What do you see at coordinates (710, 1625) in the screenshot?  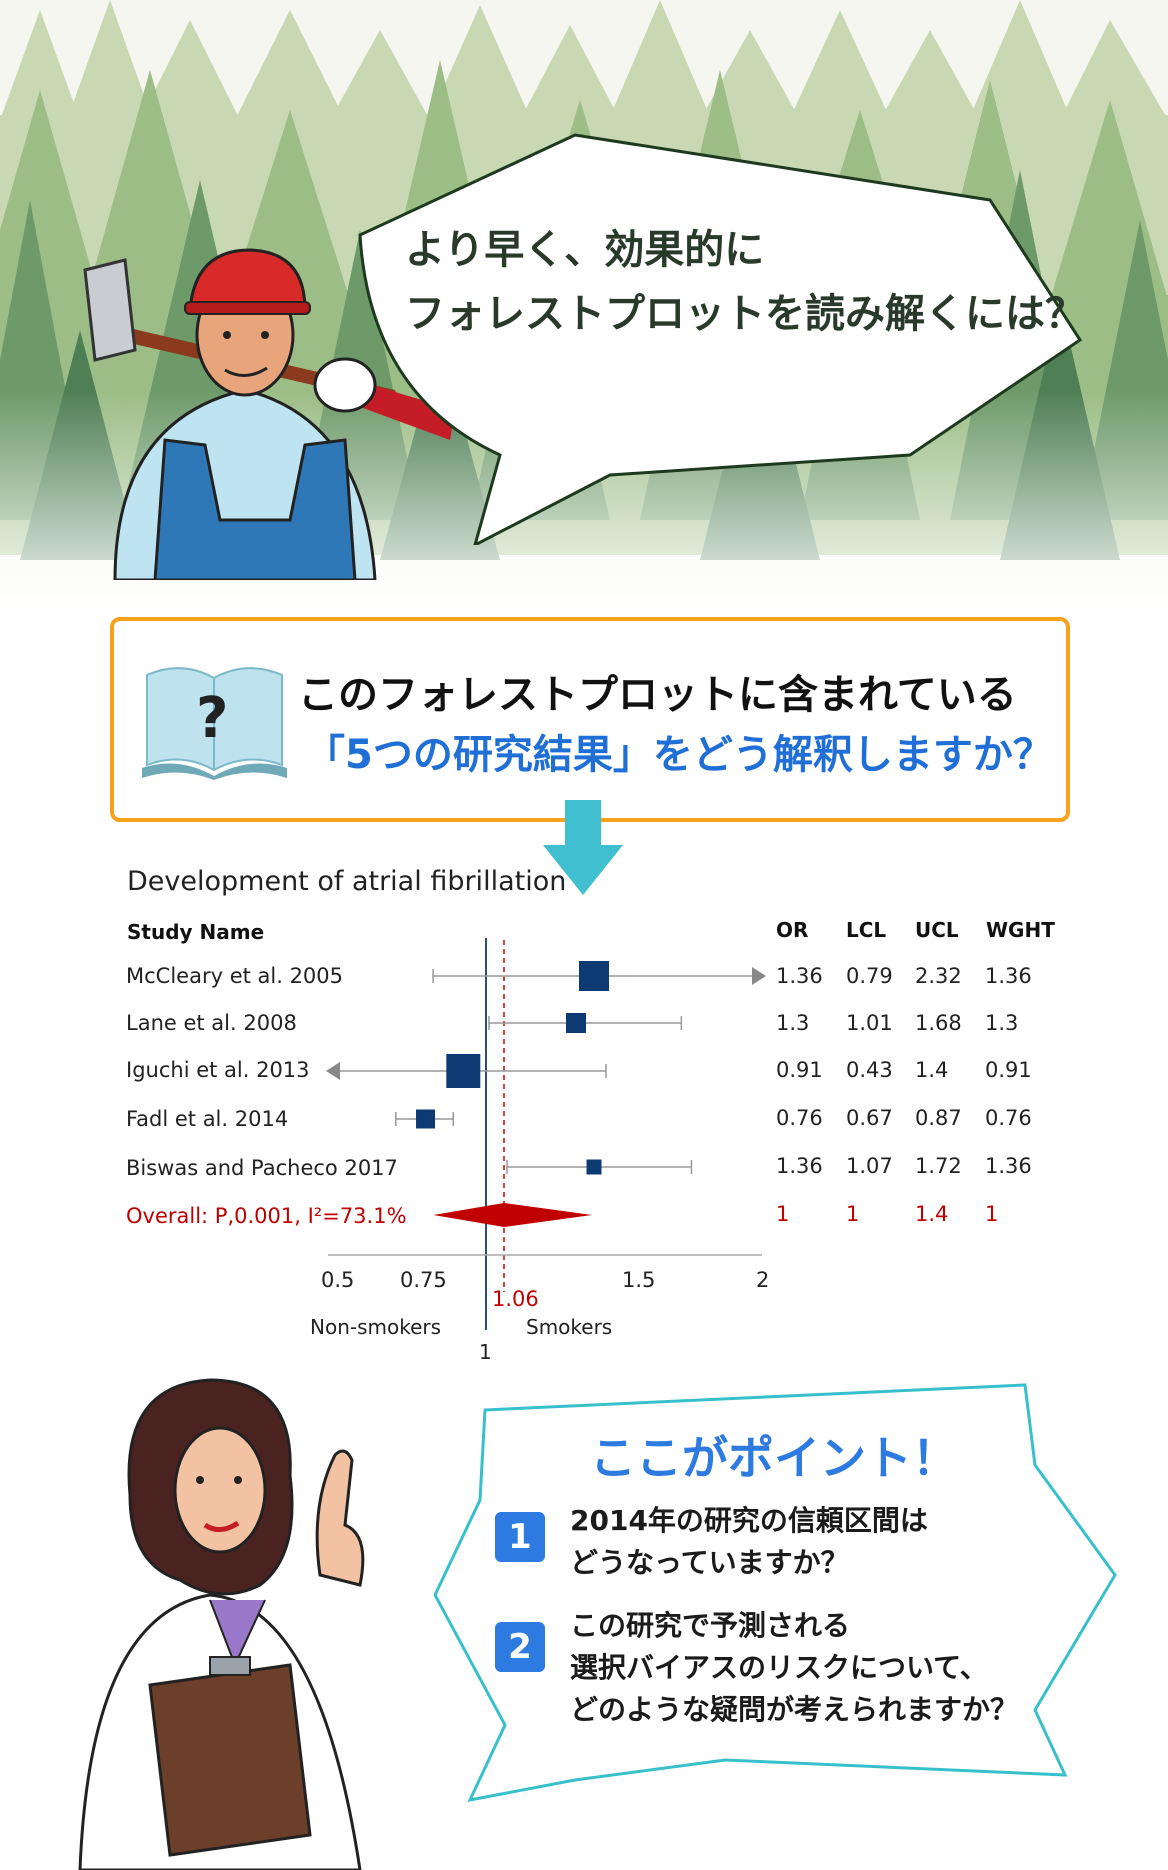 I see `point-2-line: この研究で予測される` at bounding box center [710, 1625].